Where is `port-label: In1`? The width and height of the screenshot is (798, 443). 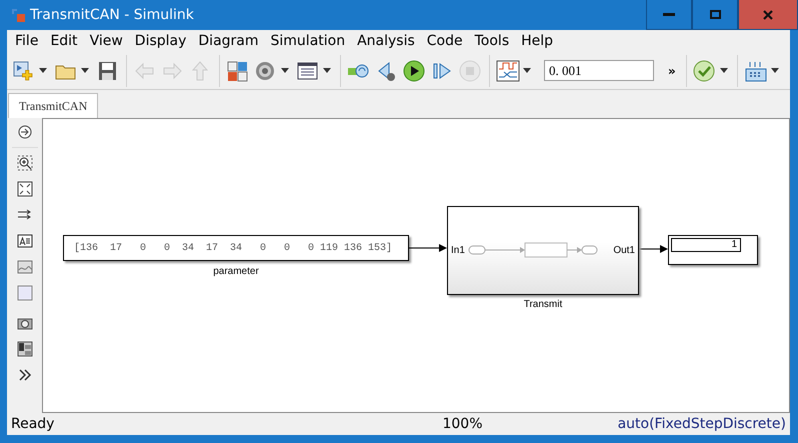 port-label: In1 is located at coordinates (458, 251).